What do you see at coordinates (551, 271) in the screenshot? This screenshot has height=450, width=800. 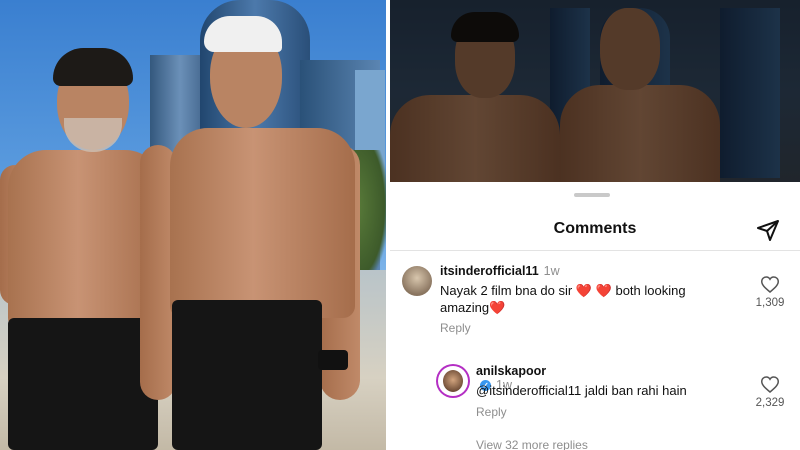 I see `comment-time: 1w` at bounding box center [551, 271].